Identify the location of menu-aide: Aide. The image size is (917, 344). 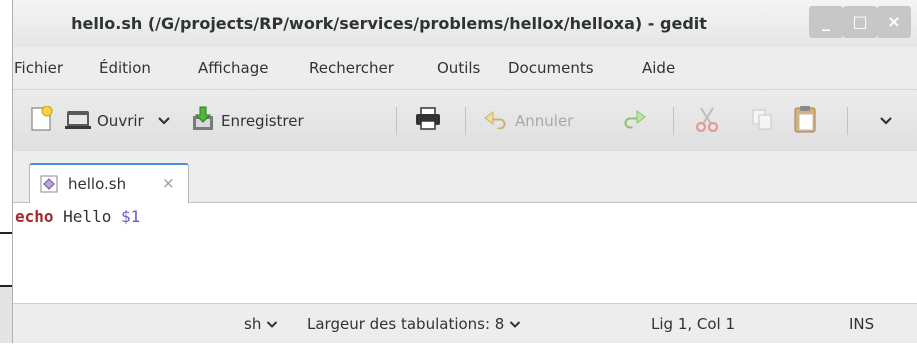
(658, 68).